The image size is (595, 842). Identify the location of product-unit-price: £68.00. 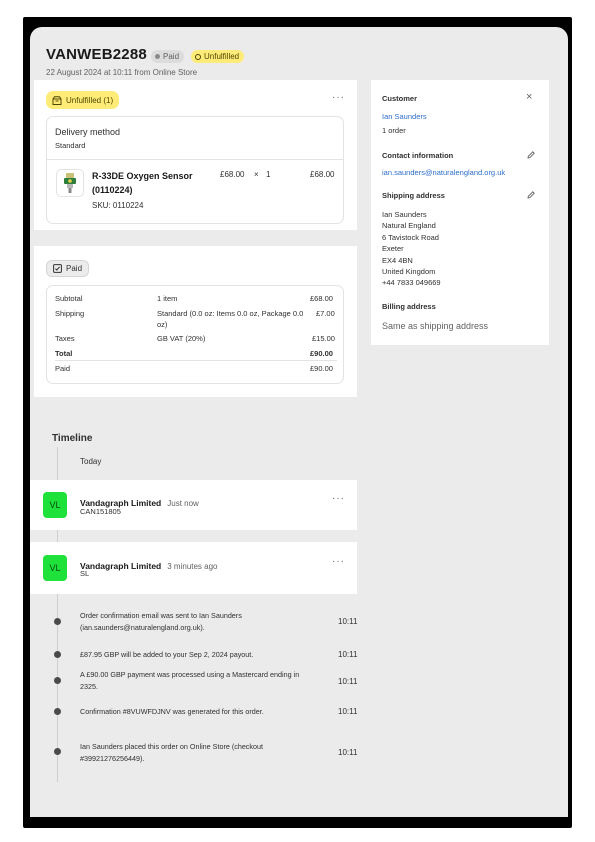
(232, 174).